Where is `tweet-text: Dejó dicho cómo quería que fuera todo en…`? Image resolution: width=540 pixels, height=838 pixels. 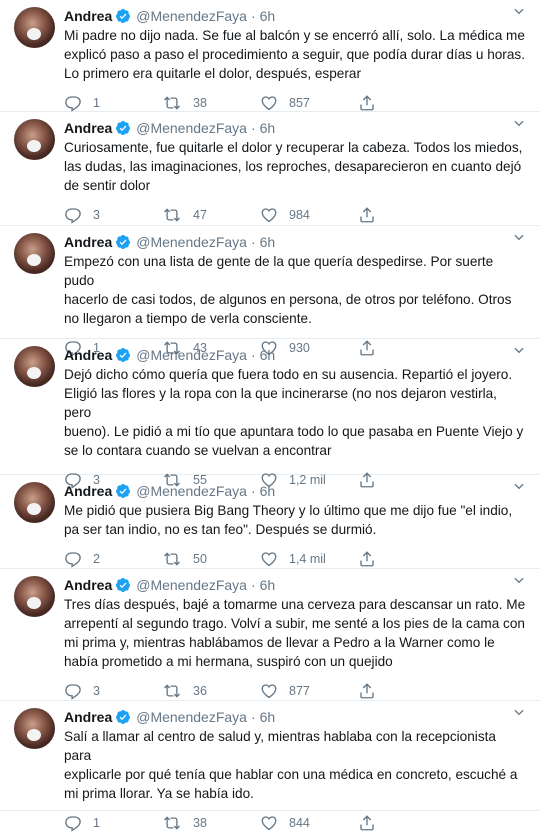 tweet-text: Dejó dicho cómo quería que fuera todo en… is located at coordinates (294, 412).